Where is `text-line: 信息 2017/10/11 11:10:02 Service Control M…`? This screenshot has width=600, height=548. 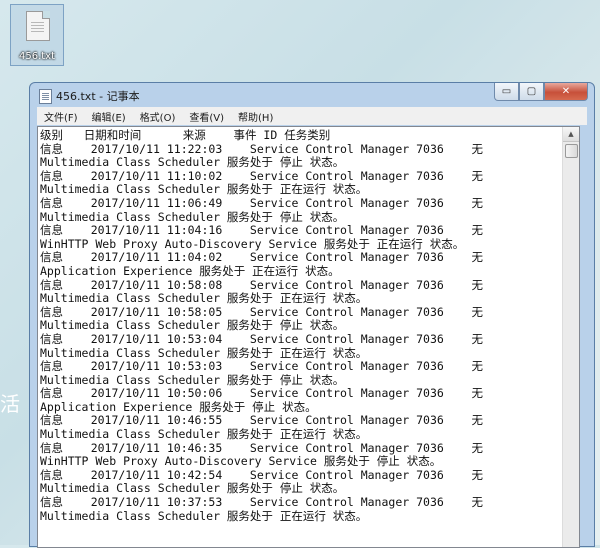 text-line: 信息 2017/10/11 11:10:02 Service Control M… is located at coordinates (261, 176).